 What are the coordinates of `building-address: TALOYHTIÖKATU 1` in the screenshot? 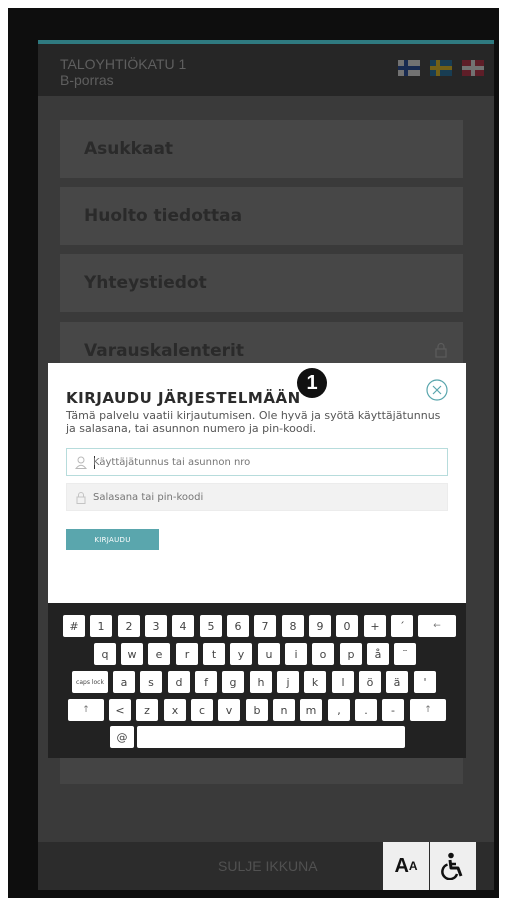 It's located at (123, 64).